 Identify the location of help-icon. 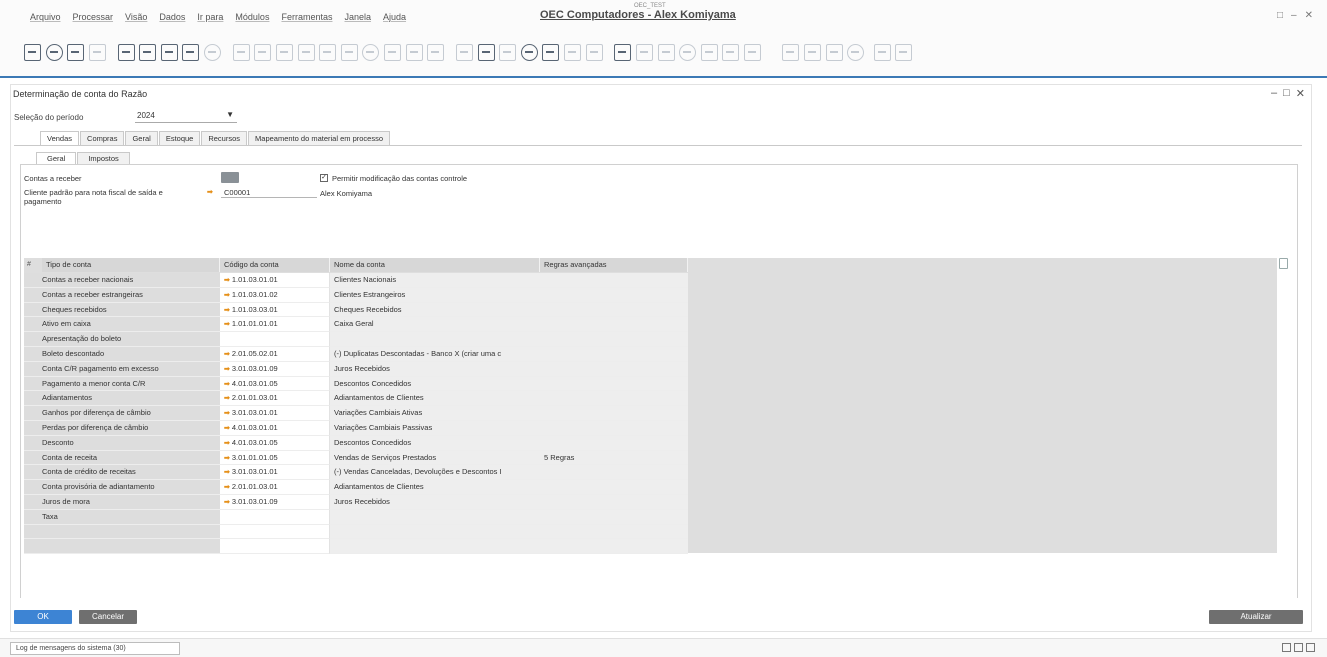
(904, 52).